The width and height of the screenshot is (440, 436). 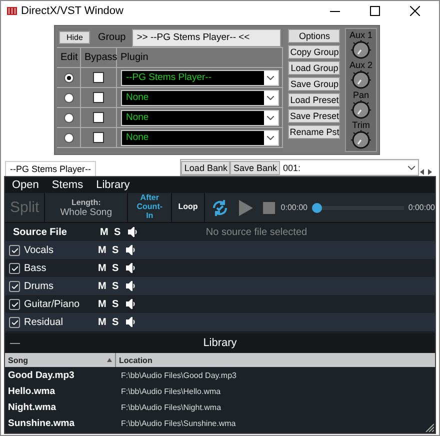 I want to click on song-cell: Good Day.mp3, so click(x=63, y=375).